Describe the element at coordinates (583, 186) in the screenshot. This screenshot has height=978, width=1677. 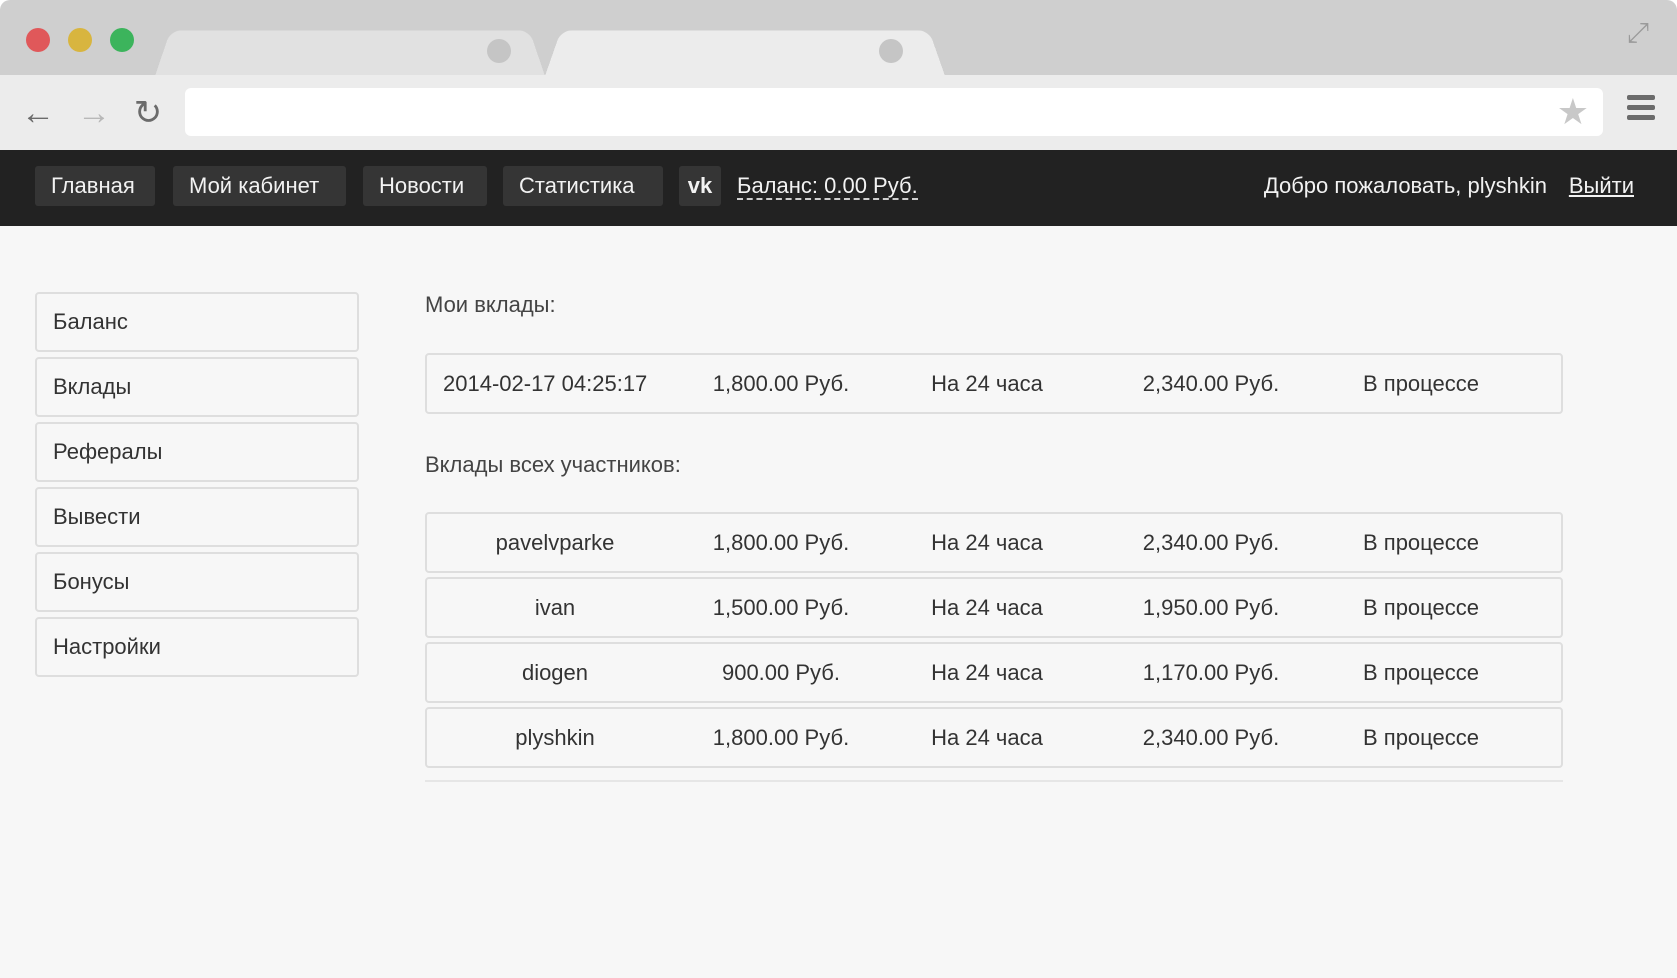
I see `nav-stats-button: Статистика` at that location.